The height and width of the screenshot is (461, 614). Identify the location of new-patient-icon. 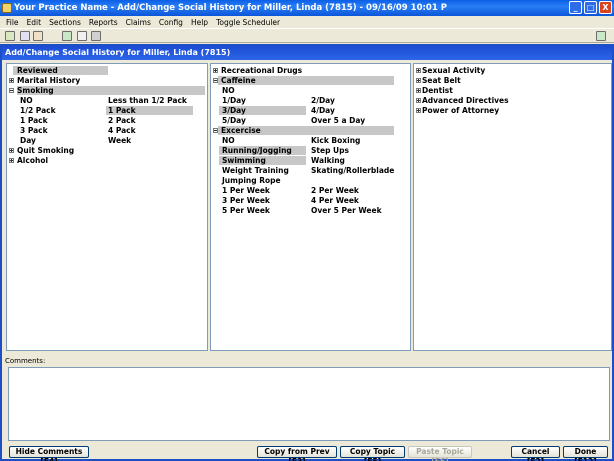
(10, 36).